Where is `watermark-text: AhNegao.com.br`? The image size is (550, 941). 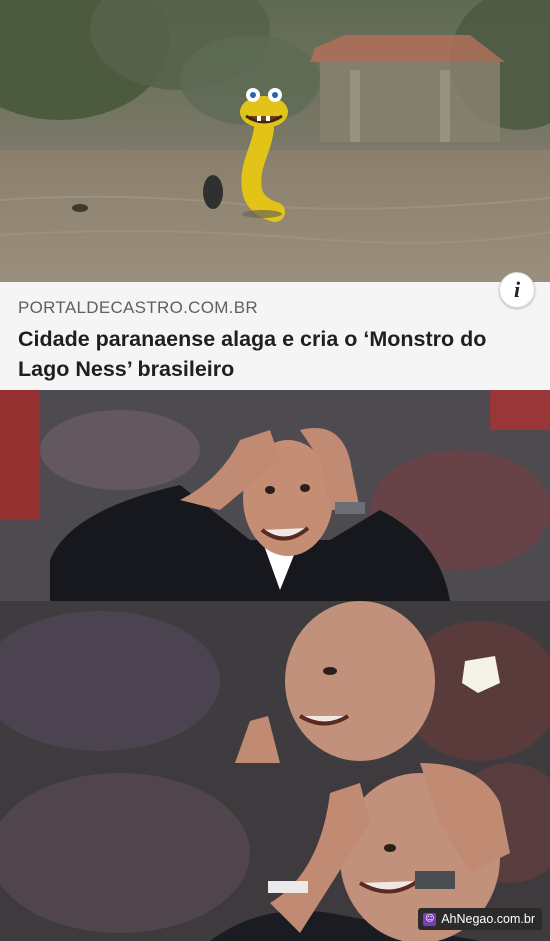
watermark-text: AhNegao.com.br is located at coordinates (488, 919).